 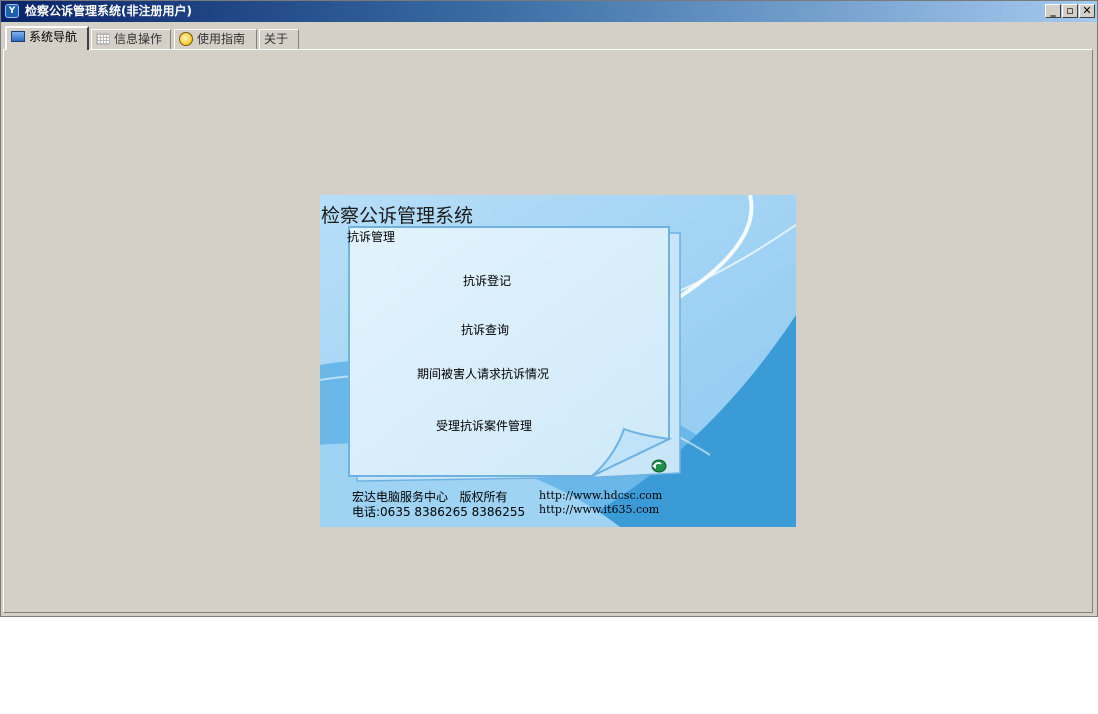 What do you see at coordinates (397, 216) in the screenshot?
I see `panel-title: 检察公诉管理系统` at bounding box center [397, 216].